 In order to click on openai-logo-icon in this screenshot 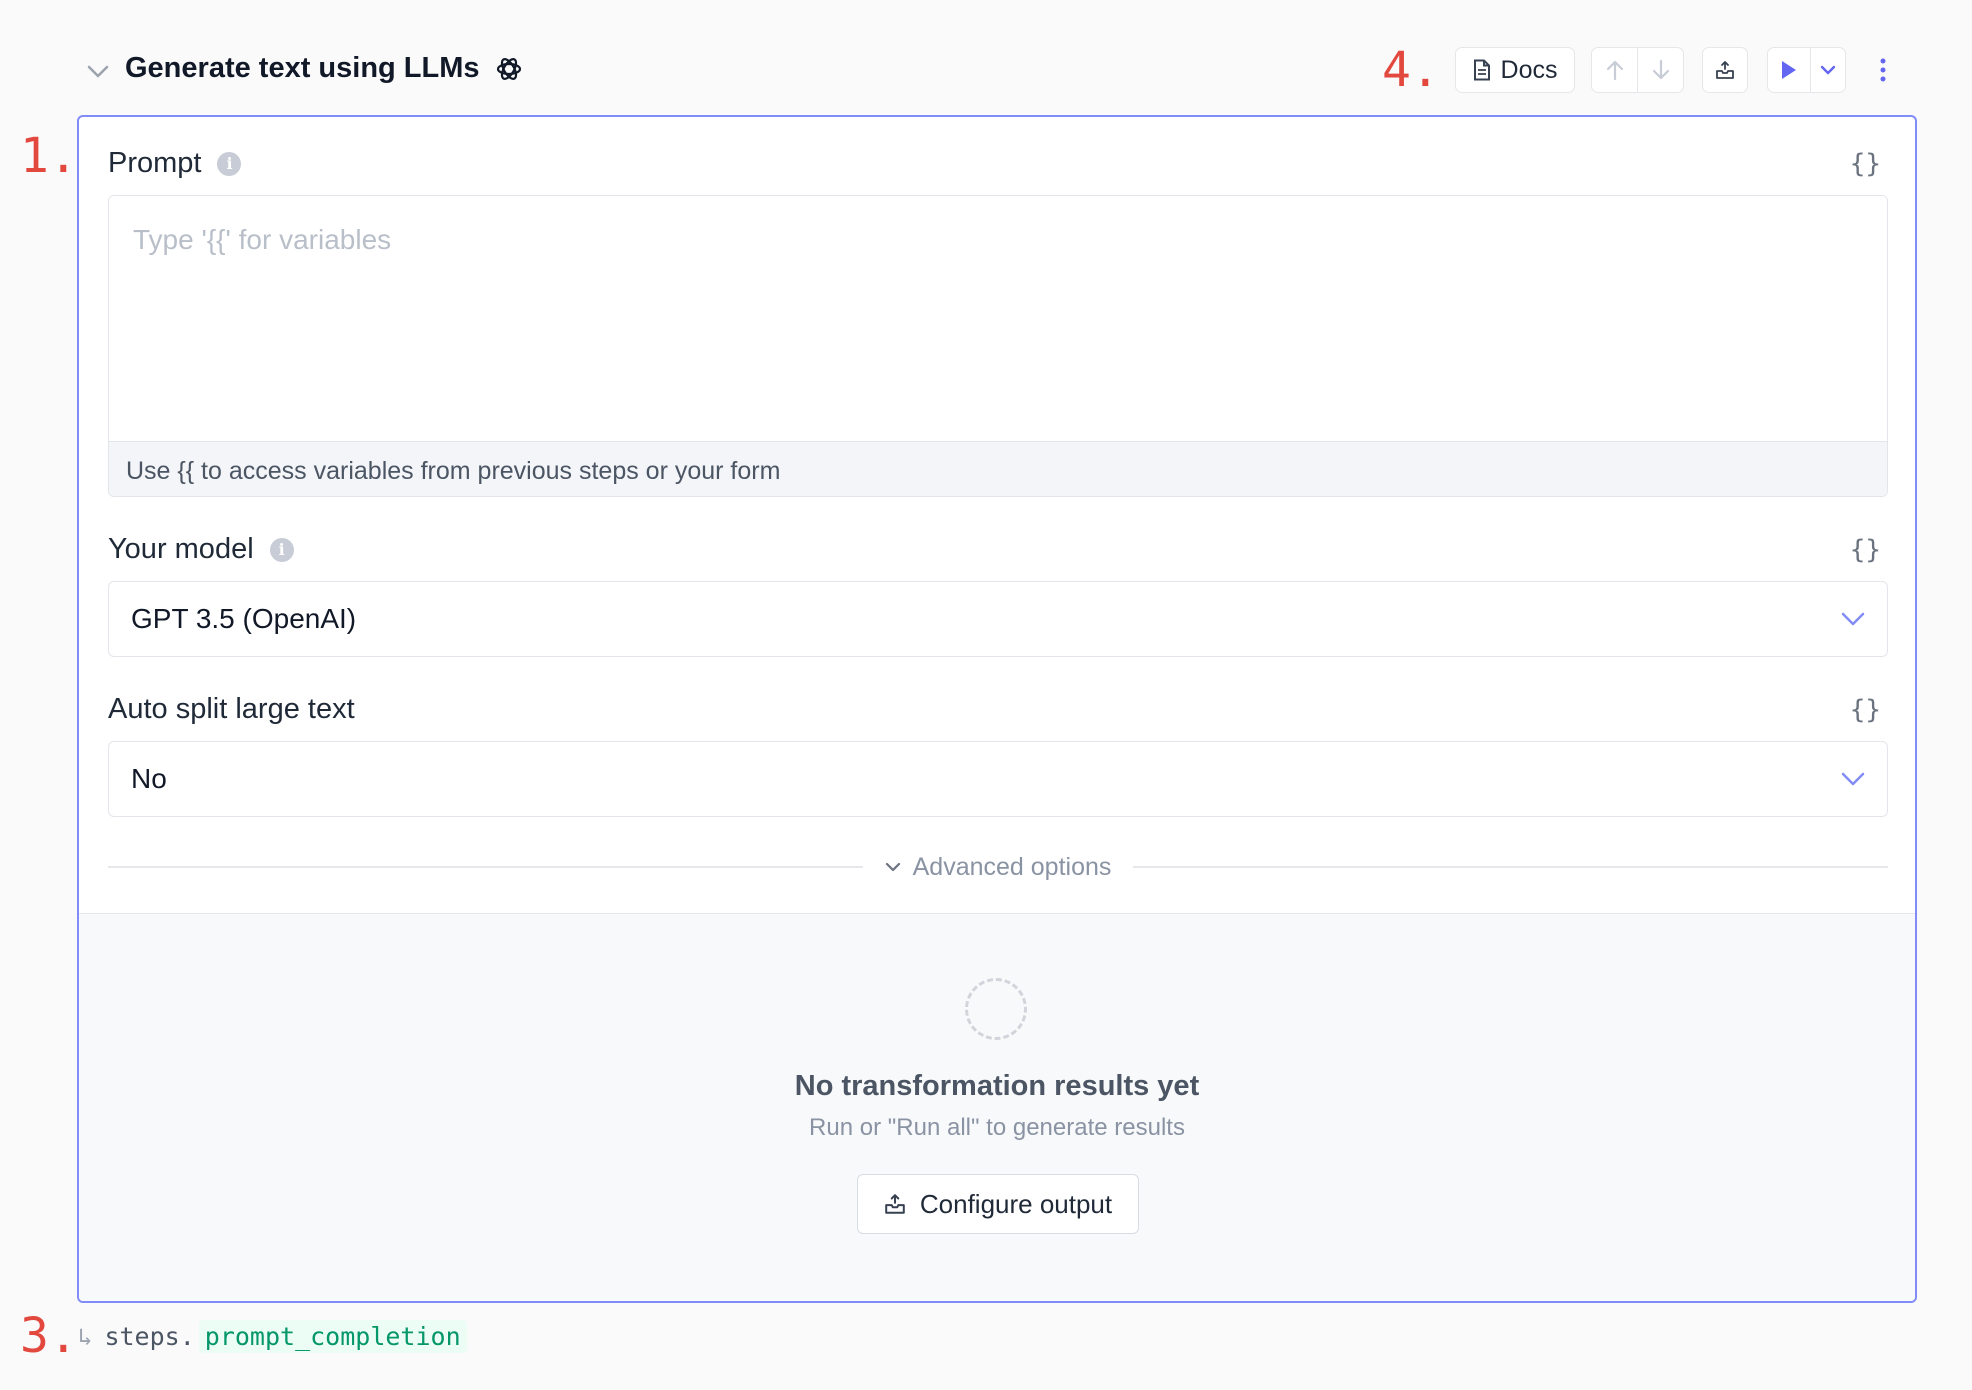, I will do `click(509, 69)`.